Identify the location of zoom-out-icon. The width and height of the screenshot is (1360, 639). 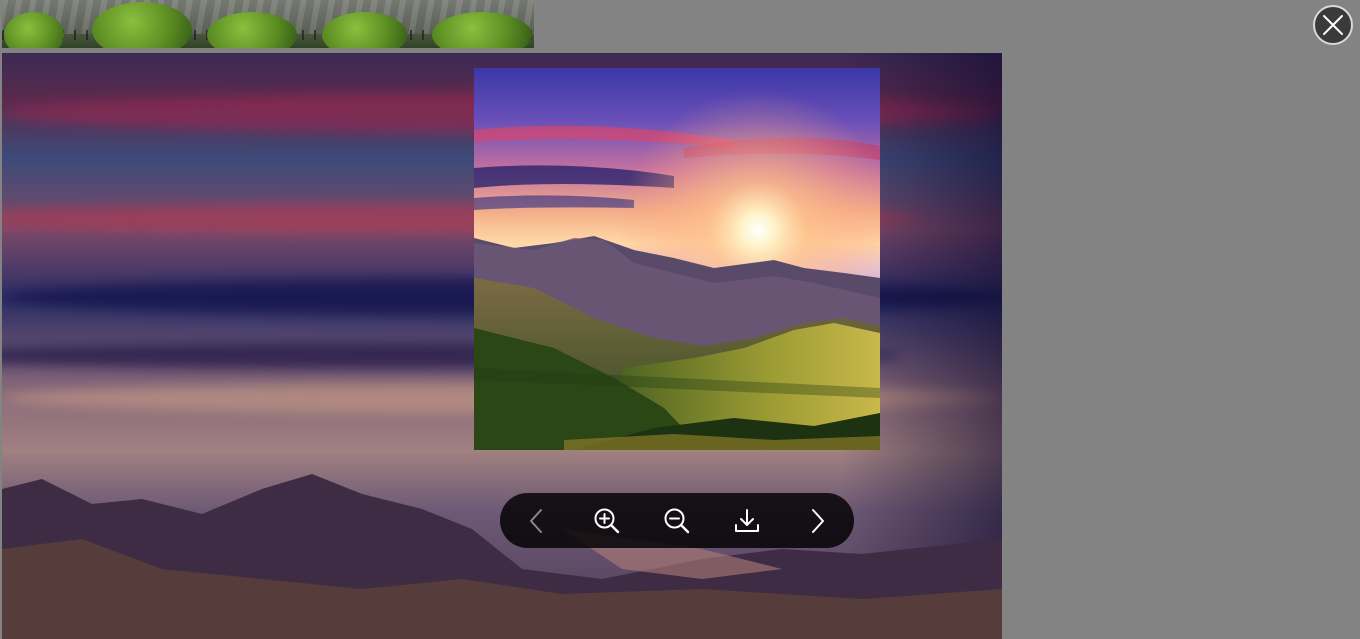
(677, 520).